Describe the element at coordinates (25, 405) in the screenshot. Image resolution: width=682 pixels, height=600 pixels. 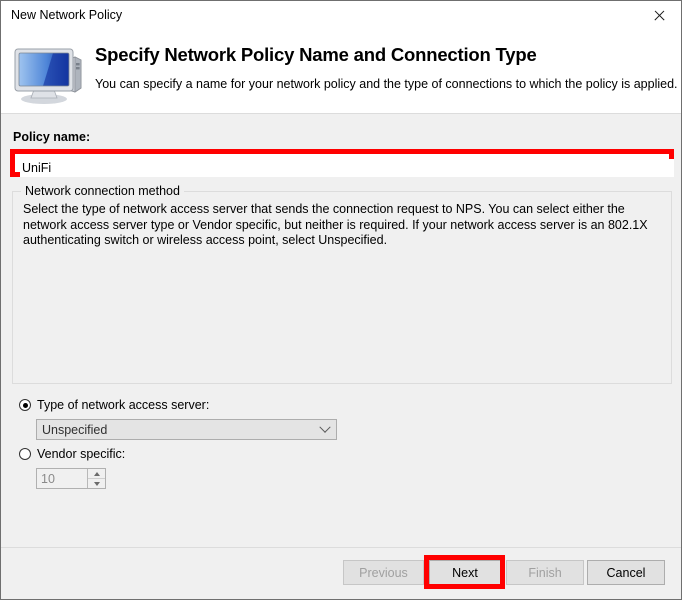
I see `radio-button-icon-selected` at that location.